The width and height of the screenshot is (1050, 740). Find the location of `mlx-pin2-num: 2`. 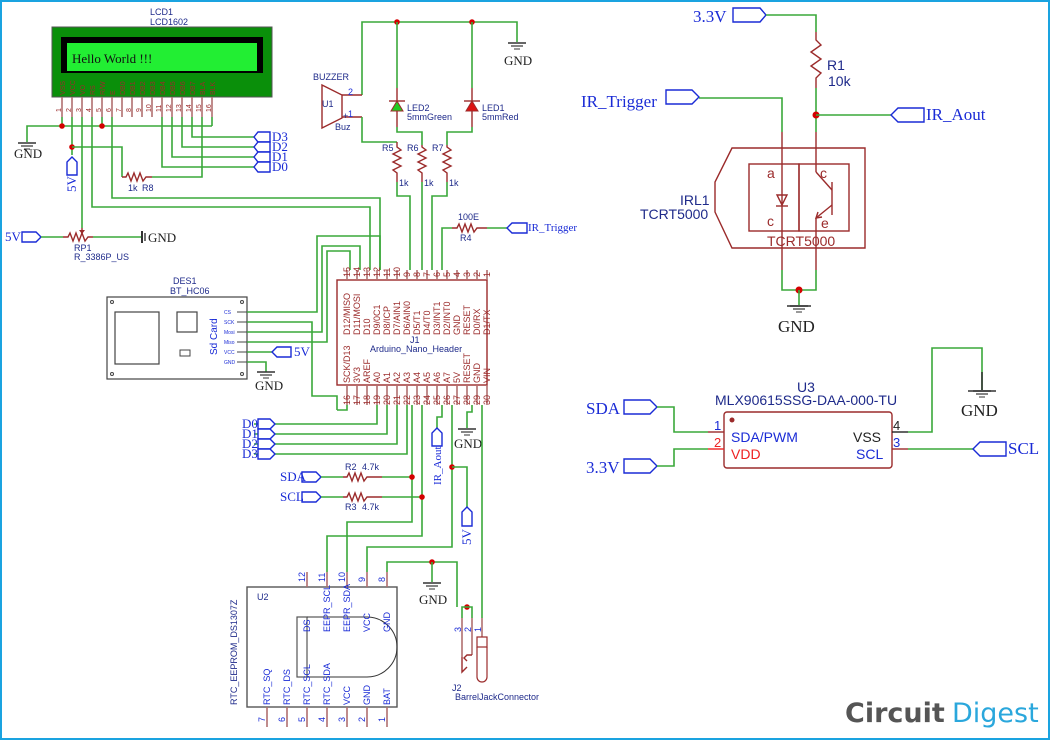

mlx-pin2-num: 2 is located at coordinates (717, 442).